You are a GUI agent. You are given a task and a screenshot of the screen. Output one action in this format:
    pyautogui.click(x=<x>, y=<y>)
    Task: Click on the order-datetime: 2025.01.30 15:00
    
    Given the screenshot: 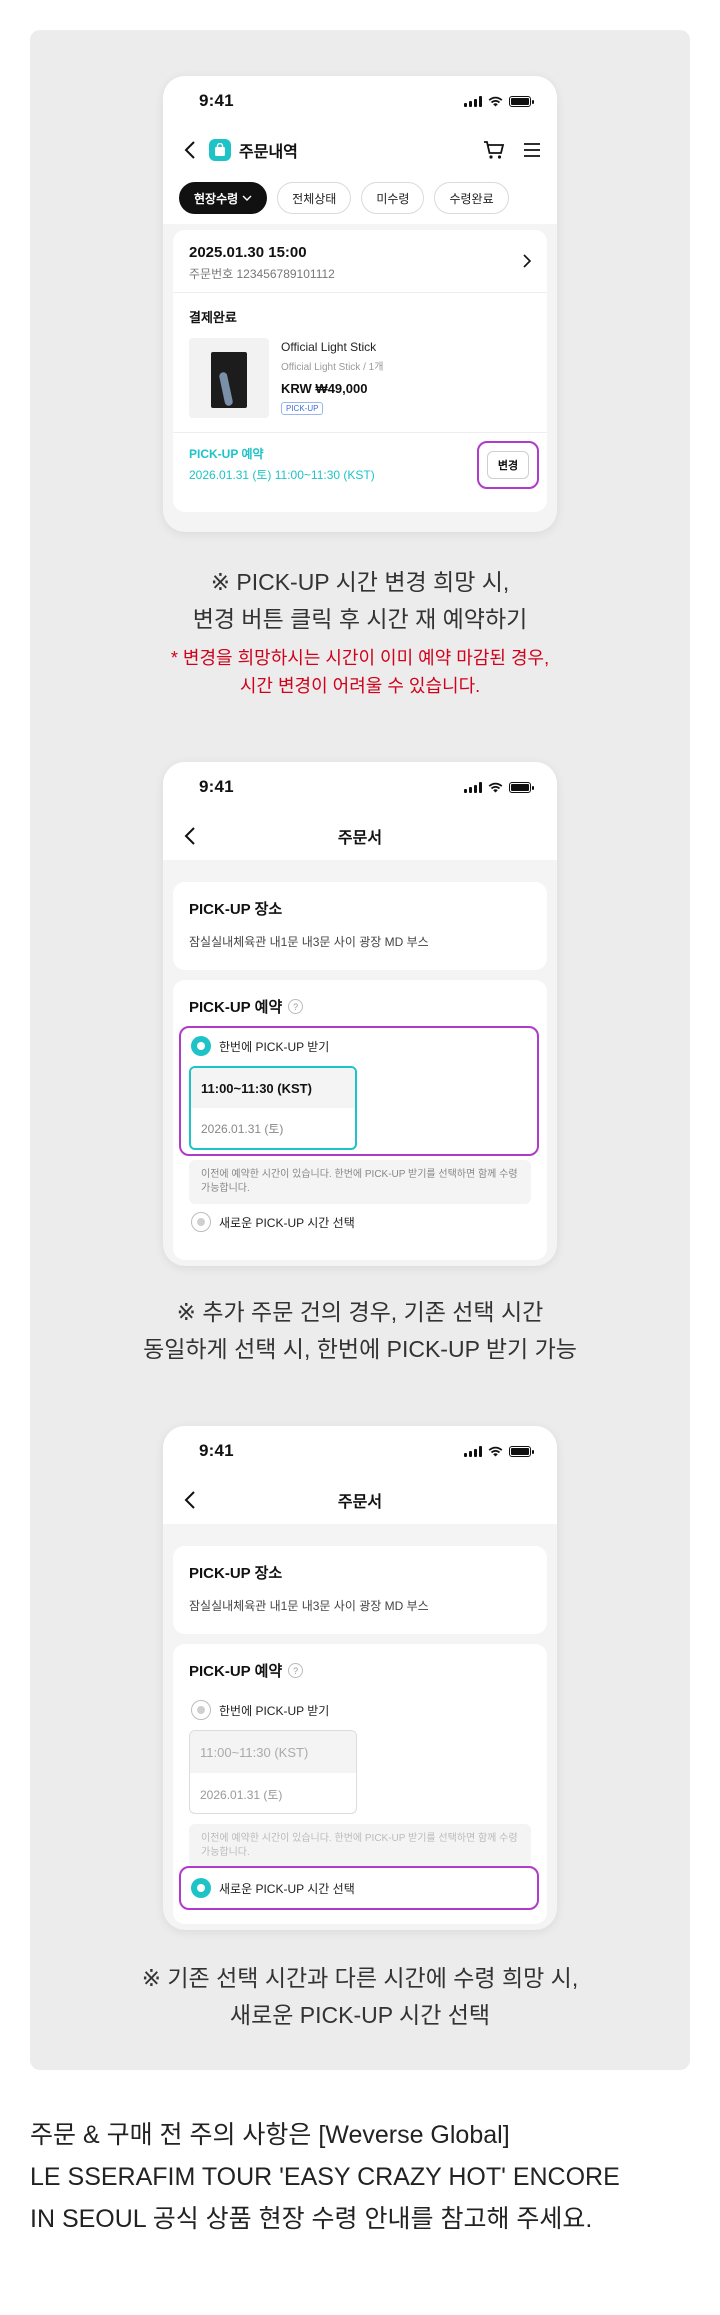 What is the action you would take?
    pyautogui.click(x=248, y=252)
    